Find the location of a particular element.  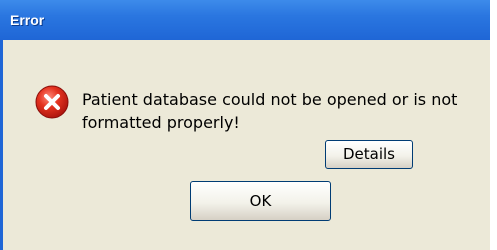

window-title: Error is located at coordinates (27, 20).